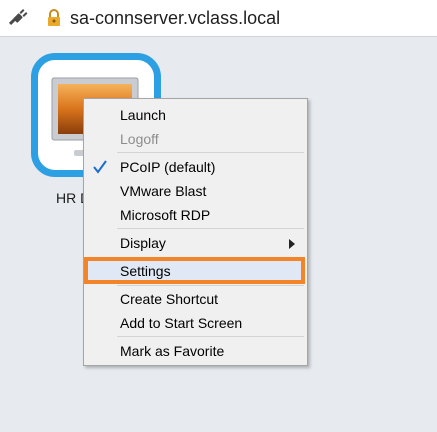 This screenshot has width=437, height=432. What do you see at coordinates (169, 299) in the screenshot?
I see `menu-item-create-shortcut: Create Shortcut` at bounding box center [169, 299].